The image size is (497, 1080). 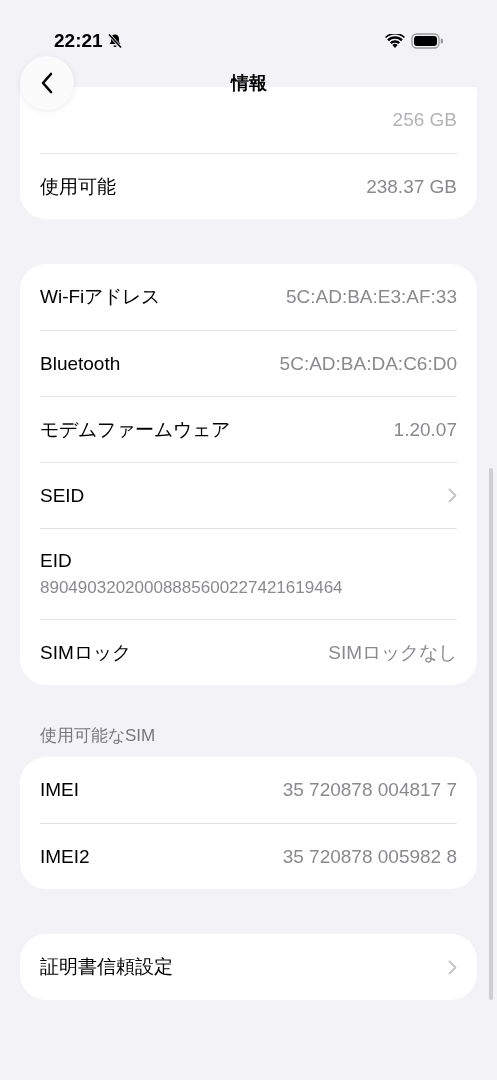 I want to click on row-value: 256 GB, so click(x=424, y=120).